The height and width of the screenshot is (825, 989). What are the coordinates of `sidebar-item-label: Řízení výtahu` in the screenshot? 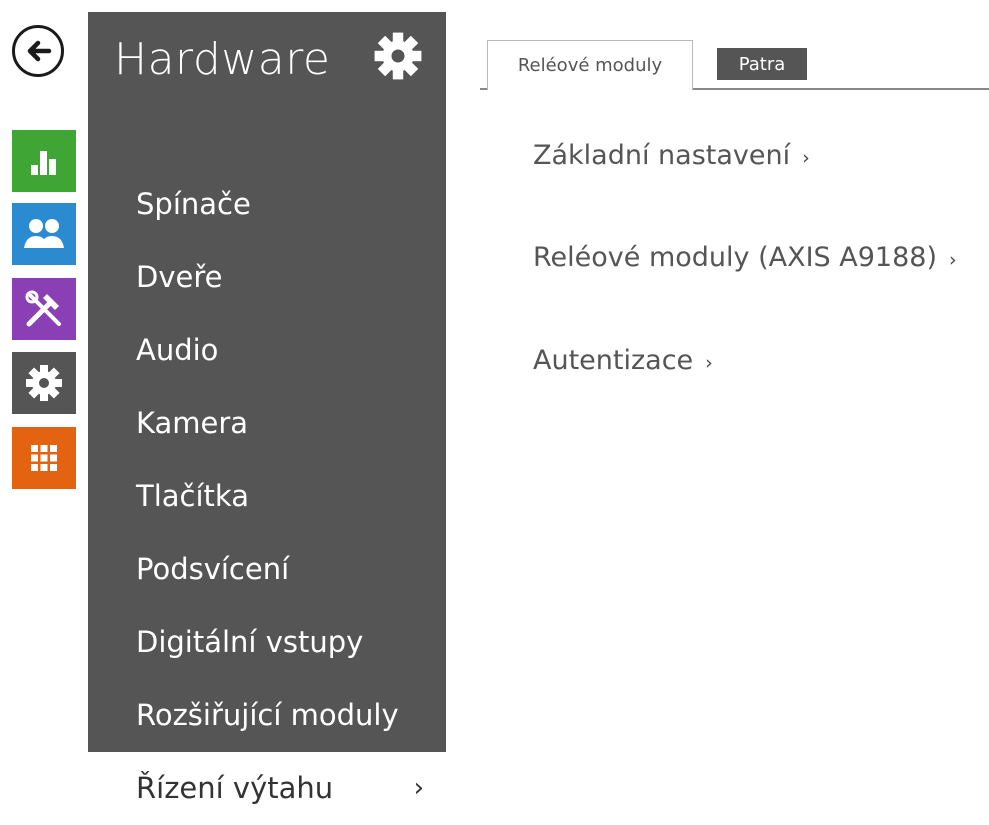 It's located at (235, 788).